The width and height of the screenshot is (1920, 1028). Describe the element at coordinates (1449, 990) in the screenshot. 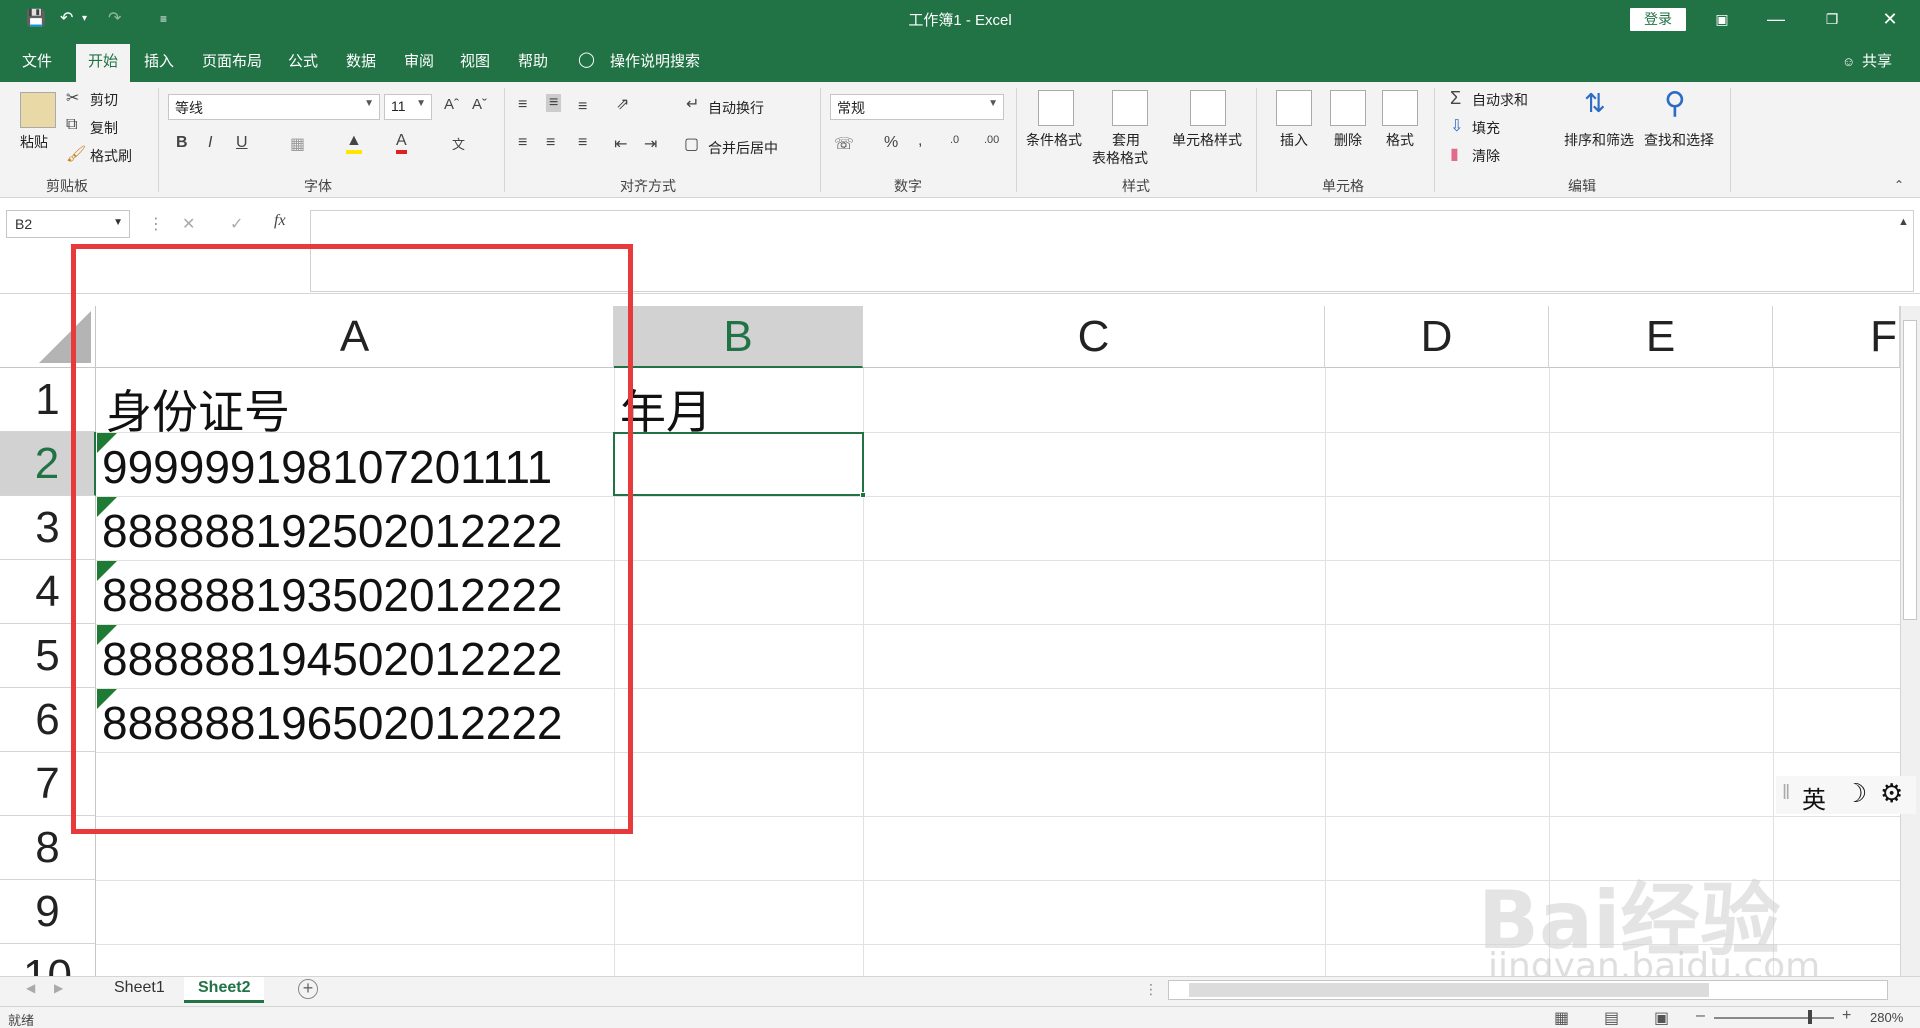

I see `horizontal-scroll-thumb` at that location.